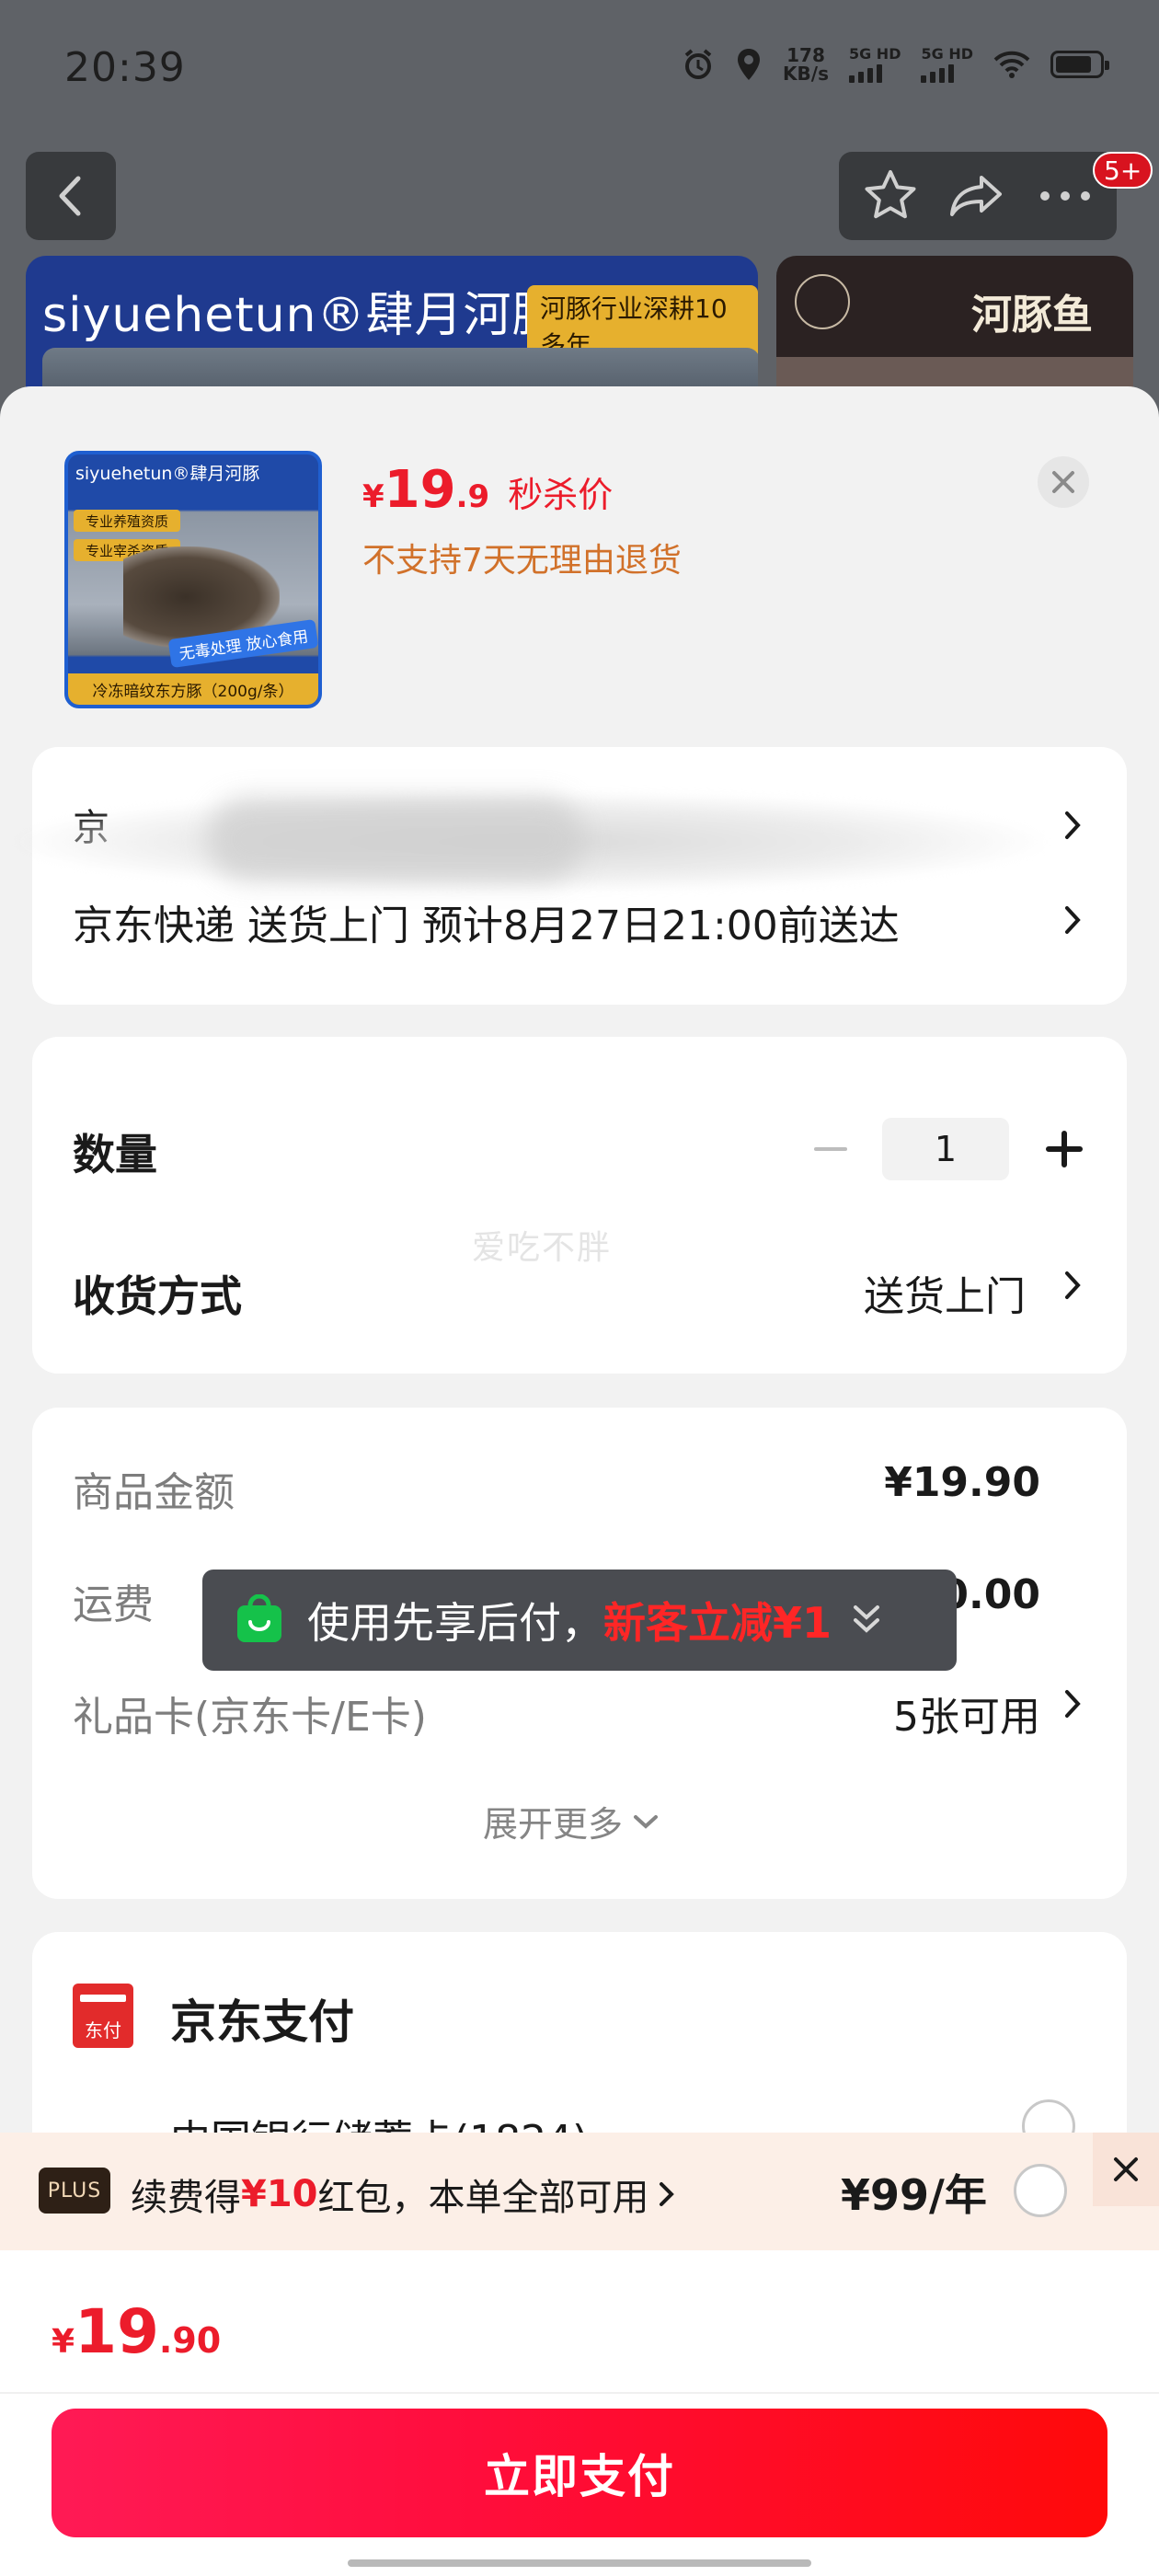 The width and height of the screenshot is (1159, 2576). I want to click on brand-logo, so click(822, 301).